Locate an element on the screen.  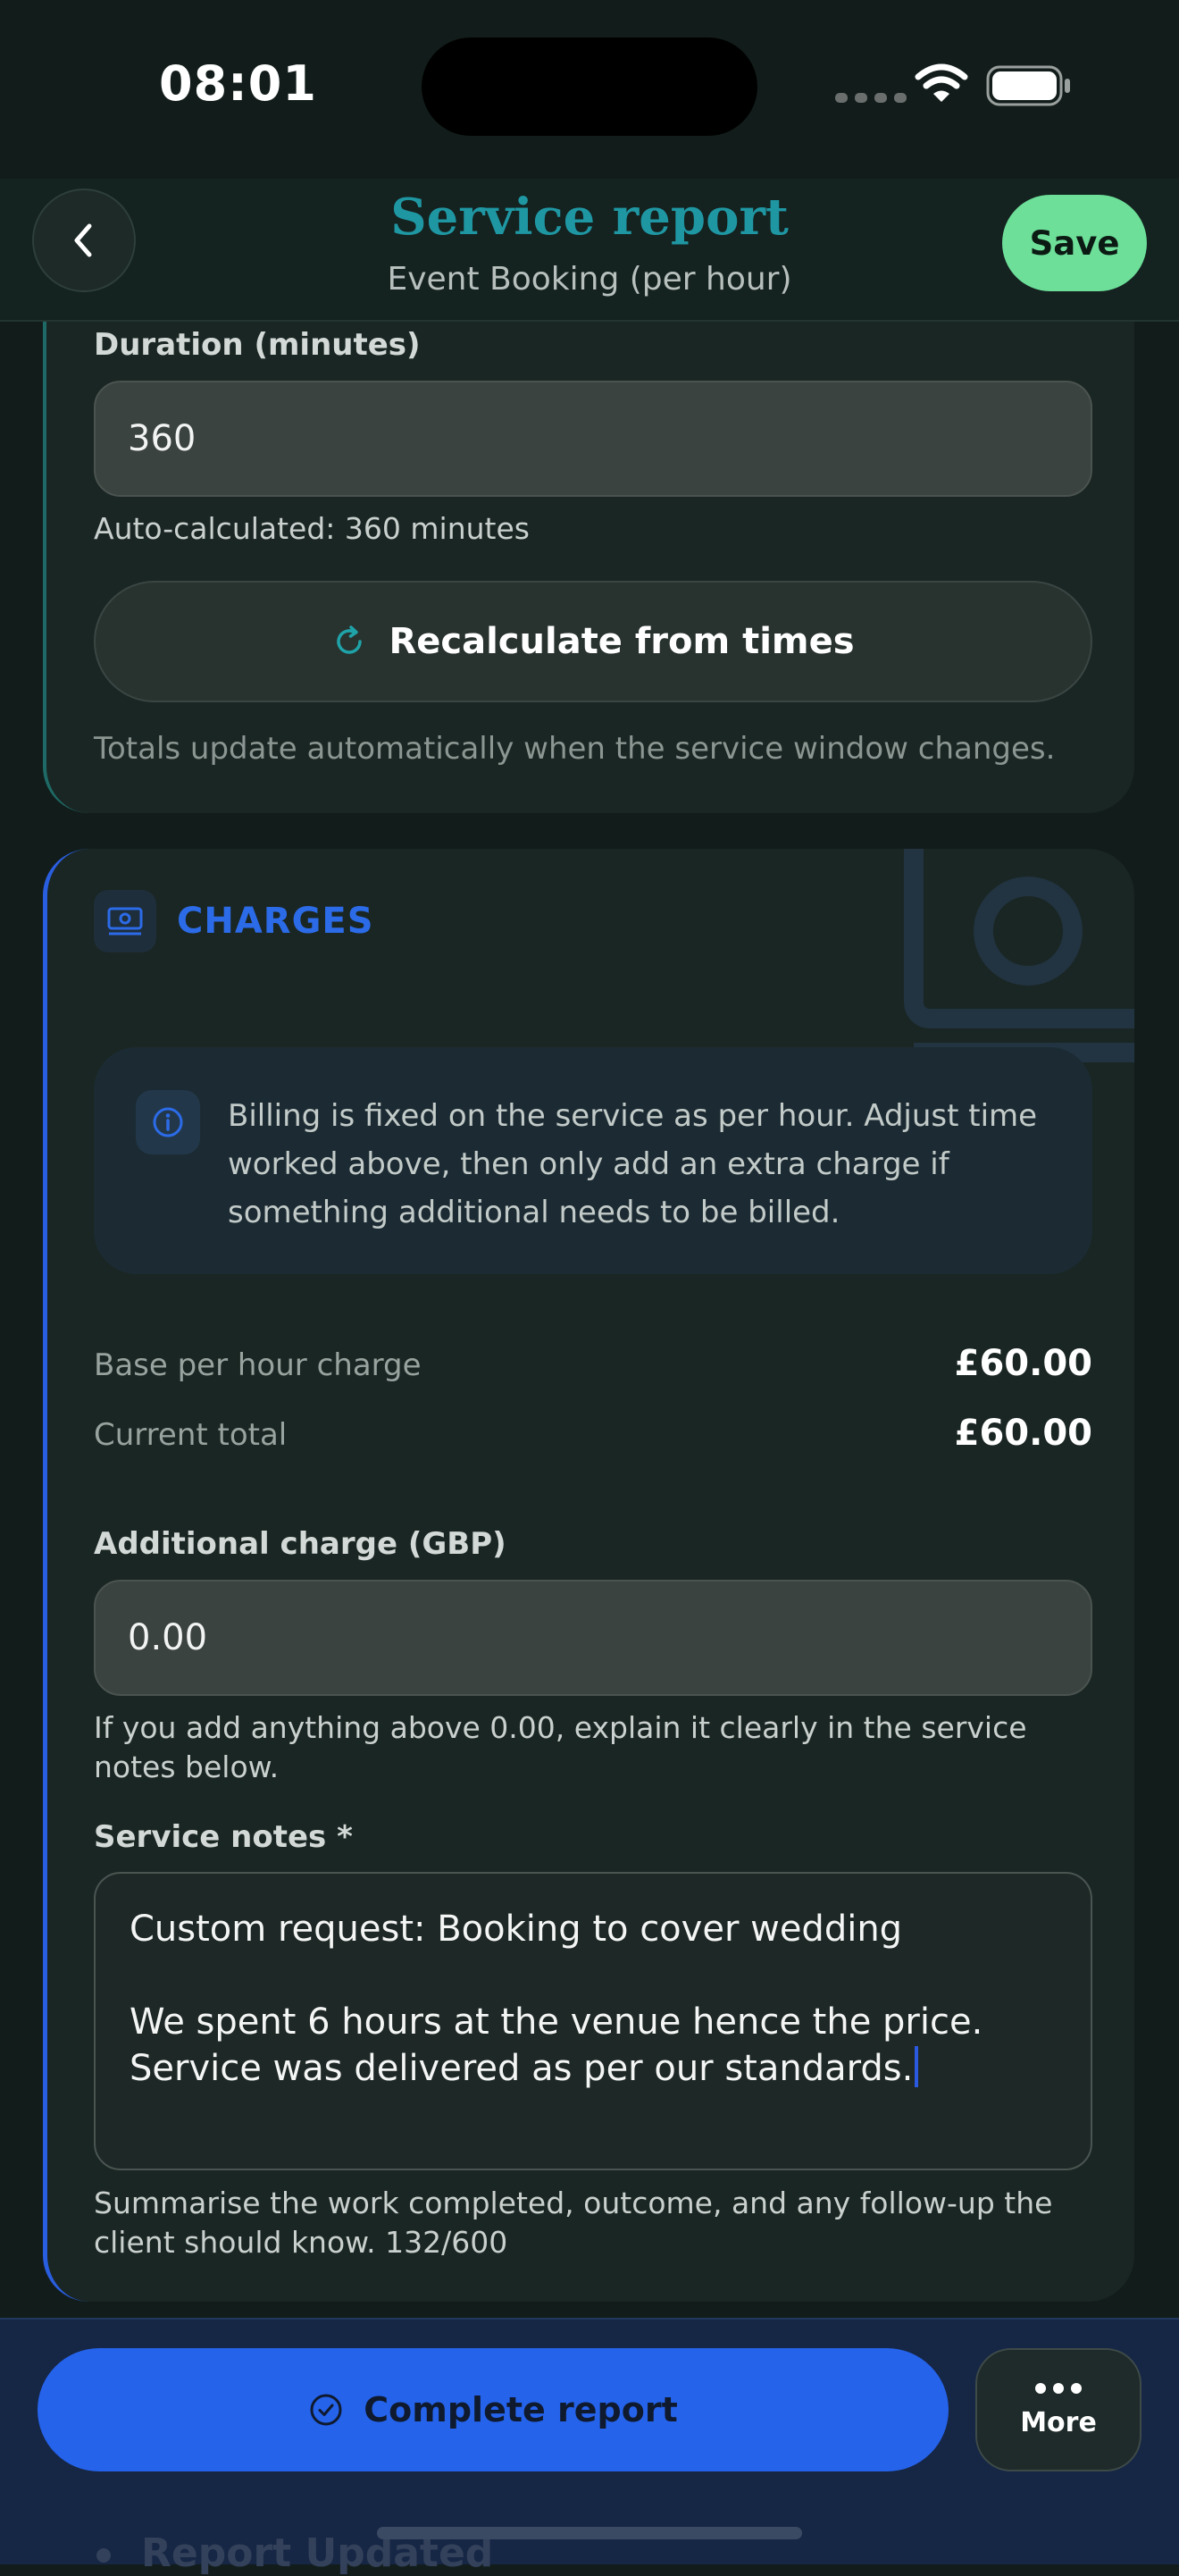
complete-report-button: Complete report is located at coordinates (493, 2409).